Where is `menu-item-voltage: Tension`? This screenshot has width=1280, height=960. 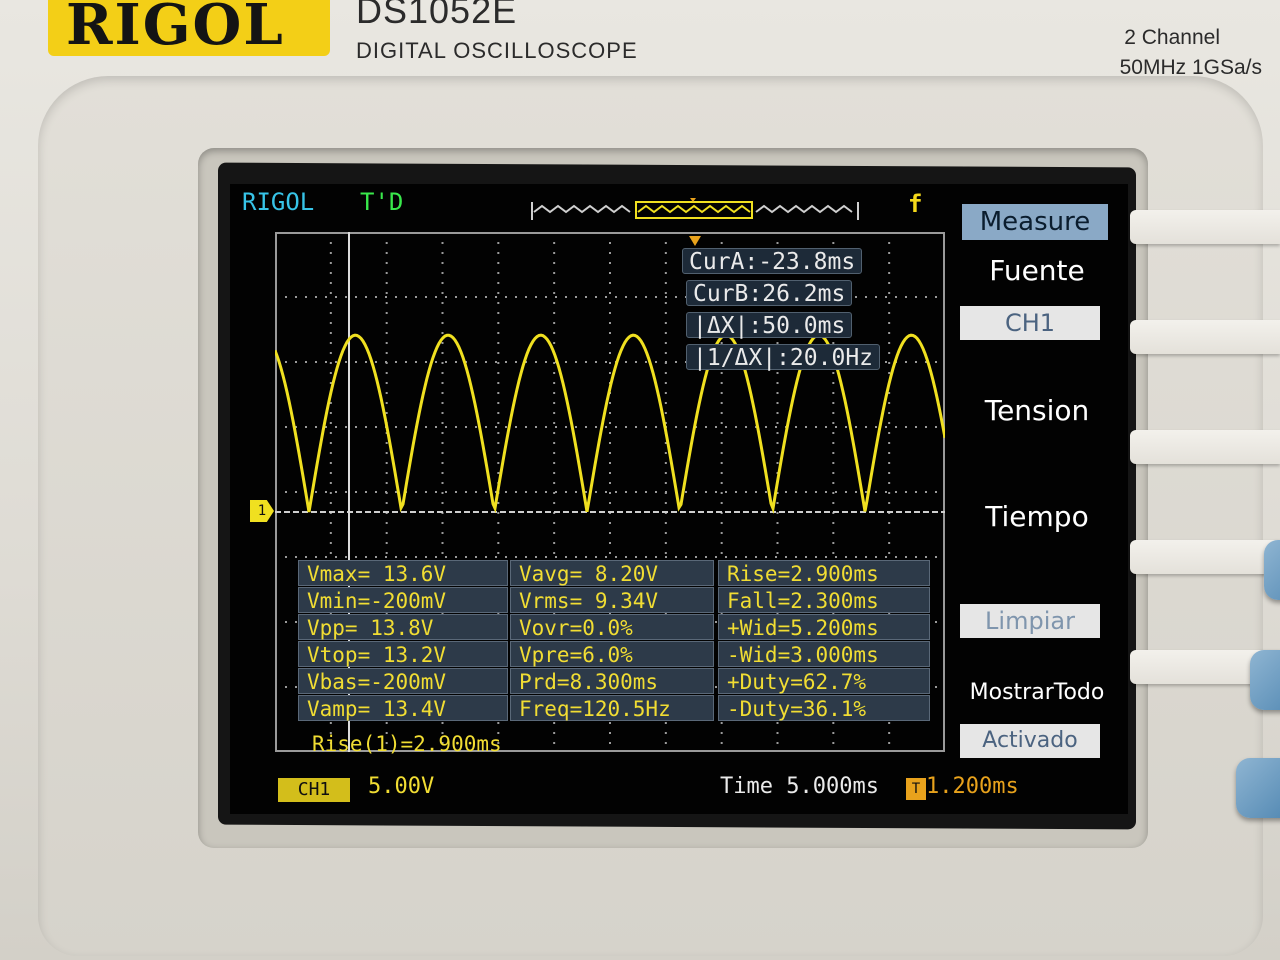 menu-item-voltage: Tension is located at coordinates (1037, 410).